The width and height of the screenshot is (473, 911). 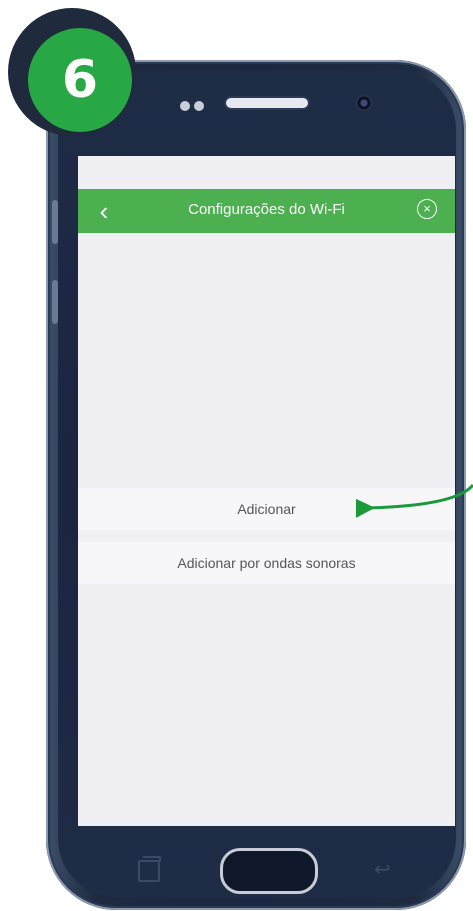 I want to click on pointer-arrow, so click(x=414, y=501).